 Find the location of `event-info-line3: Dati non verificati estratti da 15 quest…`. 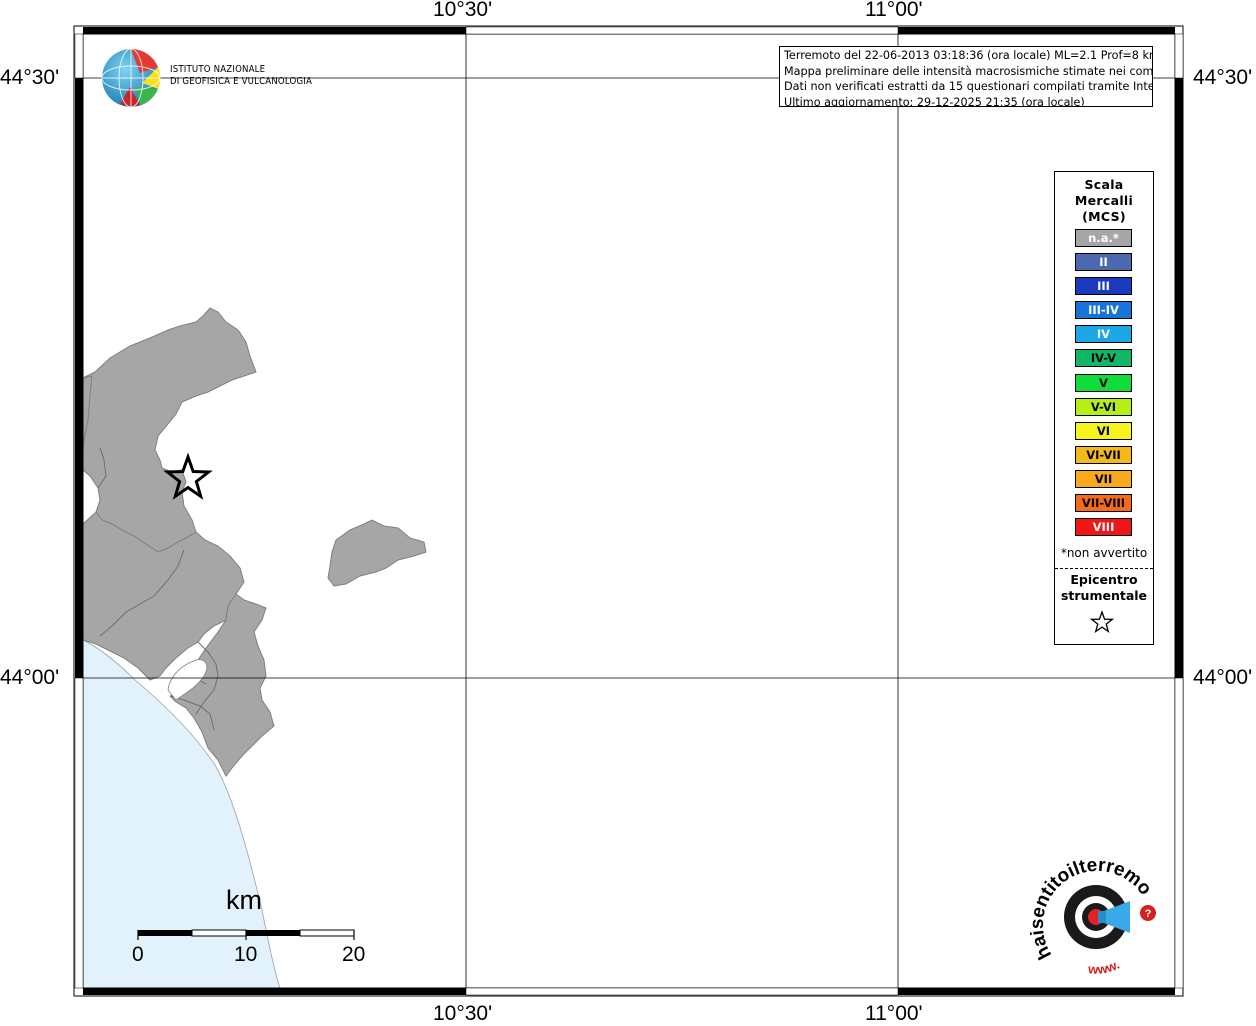

event-info-line3: Dati non verificati estratti da 15 quest… is located at coordinates (968, 86).